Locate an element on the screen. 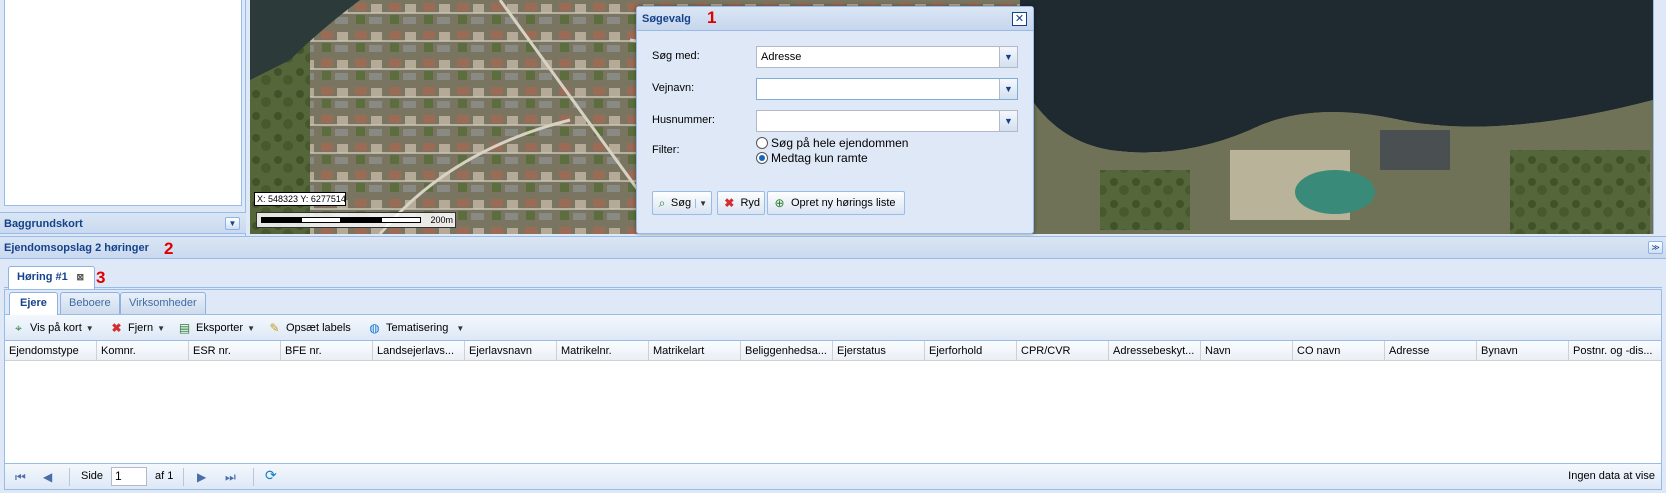 The image size is (1666, 493). house-number-combo: ▼ is located at coordinates (887, 121).